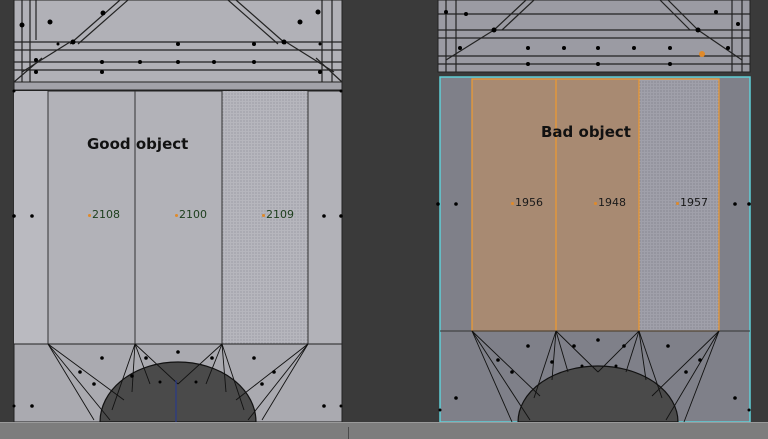  I want to click on face-index-label: 2100, so click(191, 214).